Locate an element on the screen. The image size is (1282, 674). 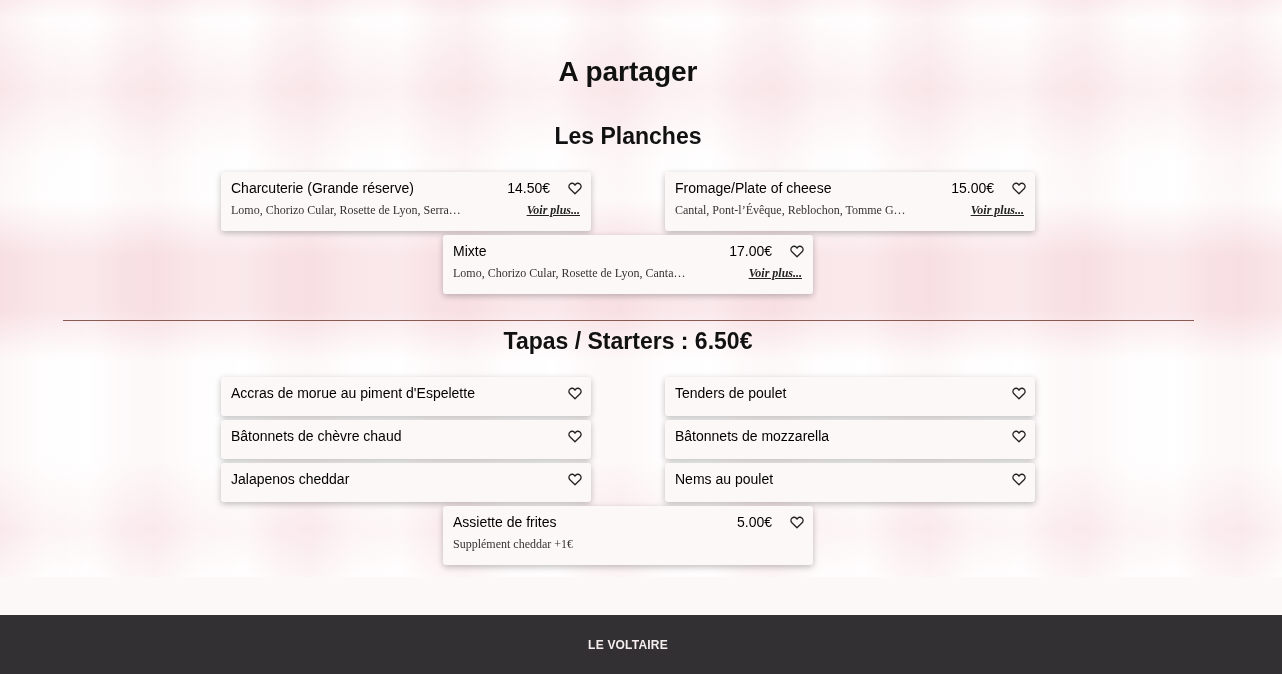
item-price: 5.00€ is located at coordinates (754, 522).